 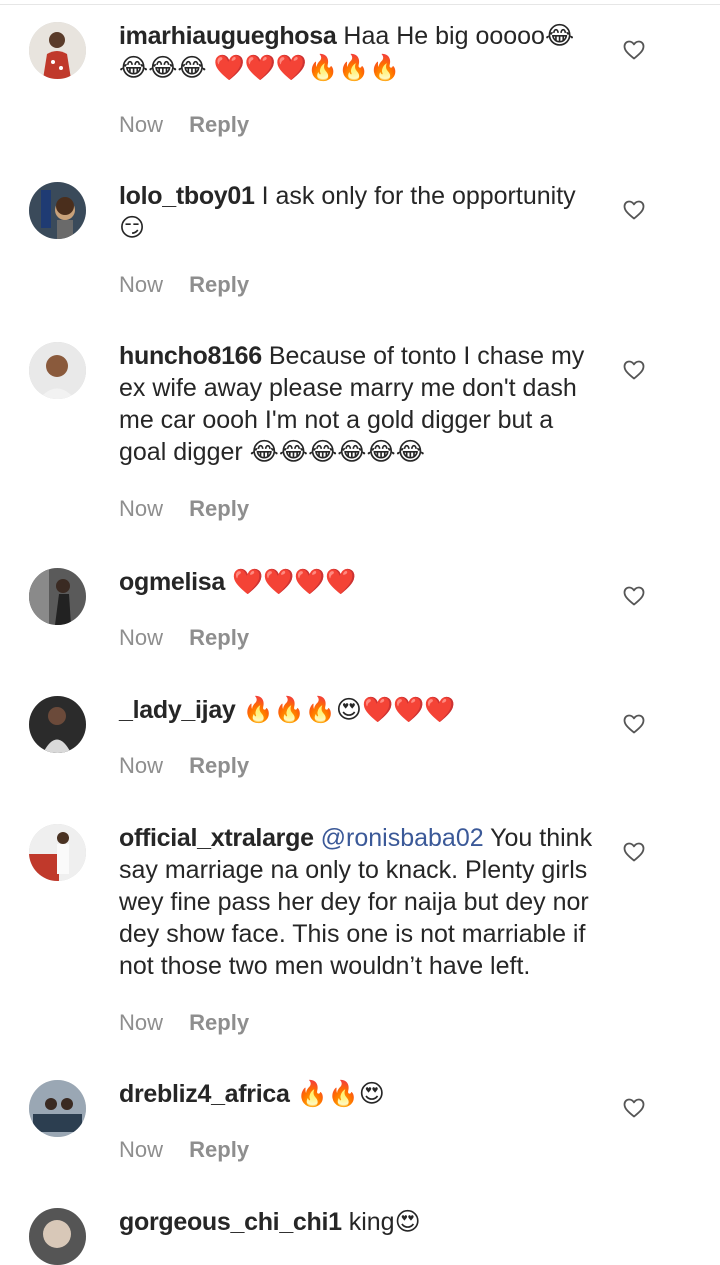 What do you see at coordinates (228, 36) in the screenshot?
I see `comment-username: imarhiaugueghosa` at bounding box center [228, 36].